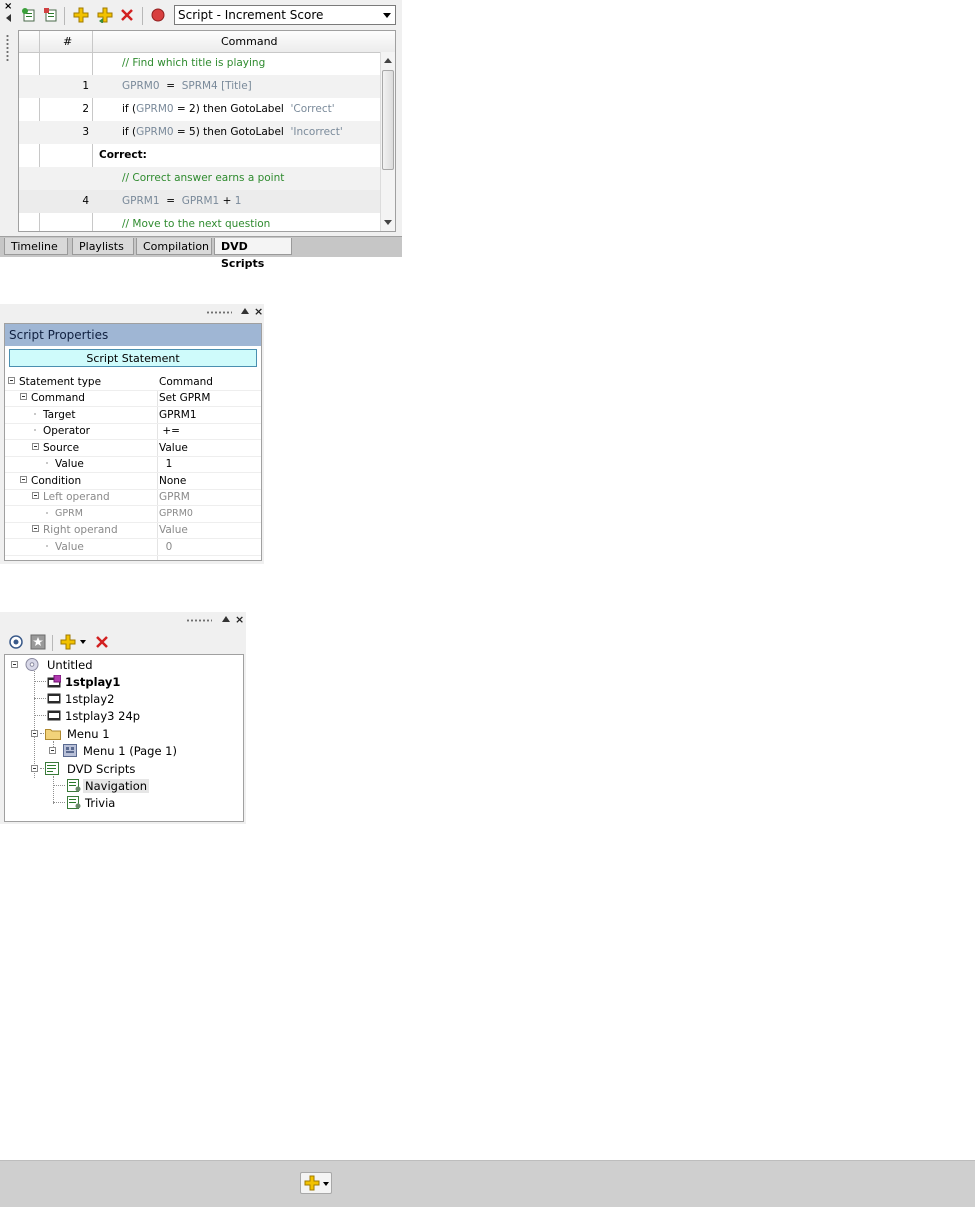 Image resolution: width=975 pixels, height=1207 pixels. I want to click on project-tree: Untitled 1stplay1 1stplay2 1stplay3 24p, so click(124, 738).